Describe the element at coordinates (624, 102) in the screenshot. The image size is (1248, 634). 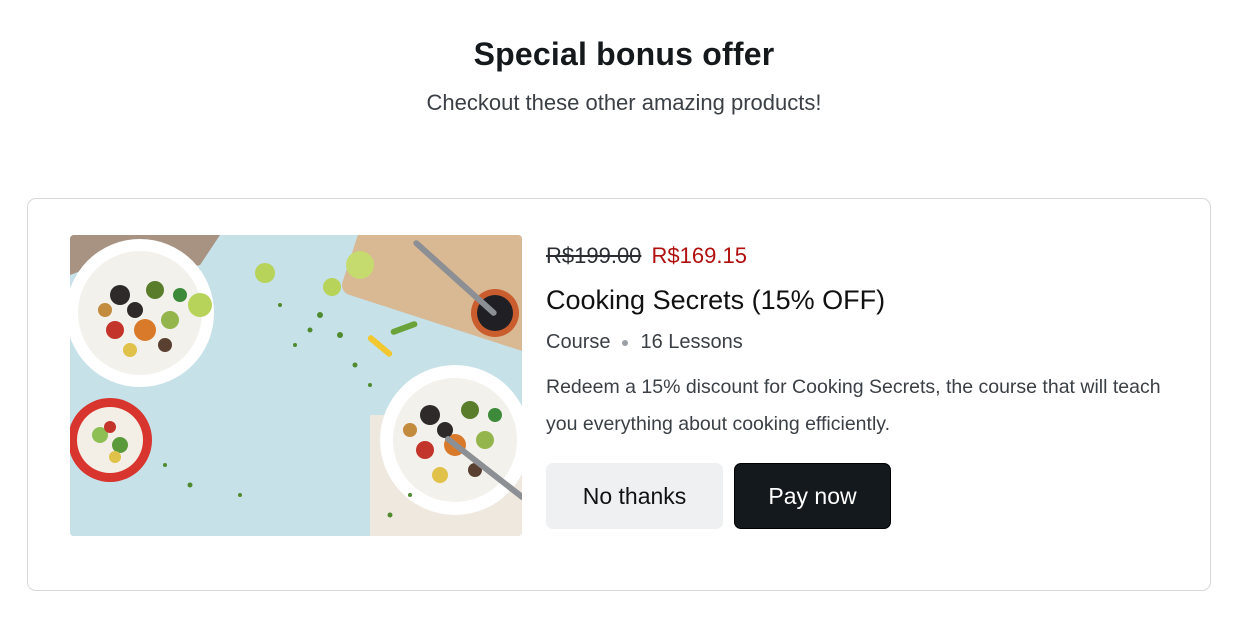
I see `page-subtitle: Checkout these other amazing products!` at that location.